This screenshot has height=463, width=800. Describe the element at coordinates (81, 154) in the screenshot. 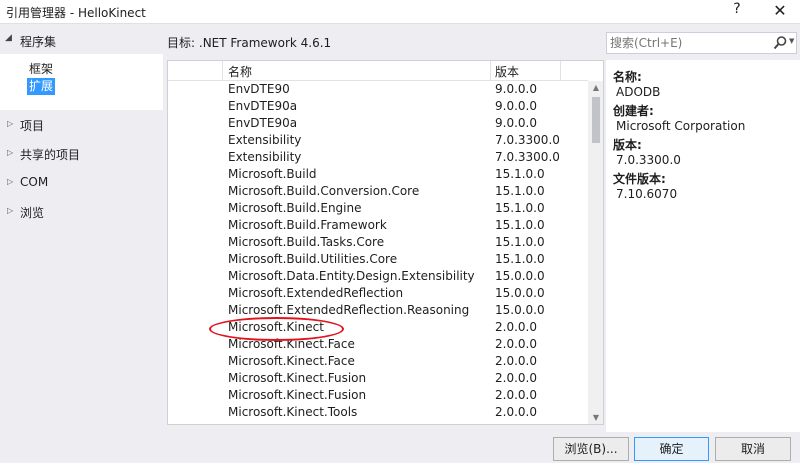

I see `nav-node-shared-projects: ▷ 共享的项目` at that location.